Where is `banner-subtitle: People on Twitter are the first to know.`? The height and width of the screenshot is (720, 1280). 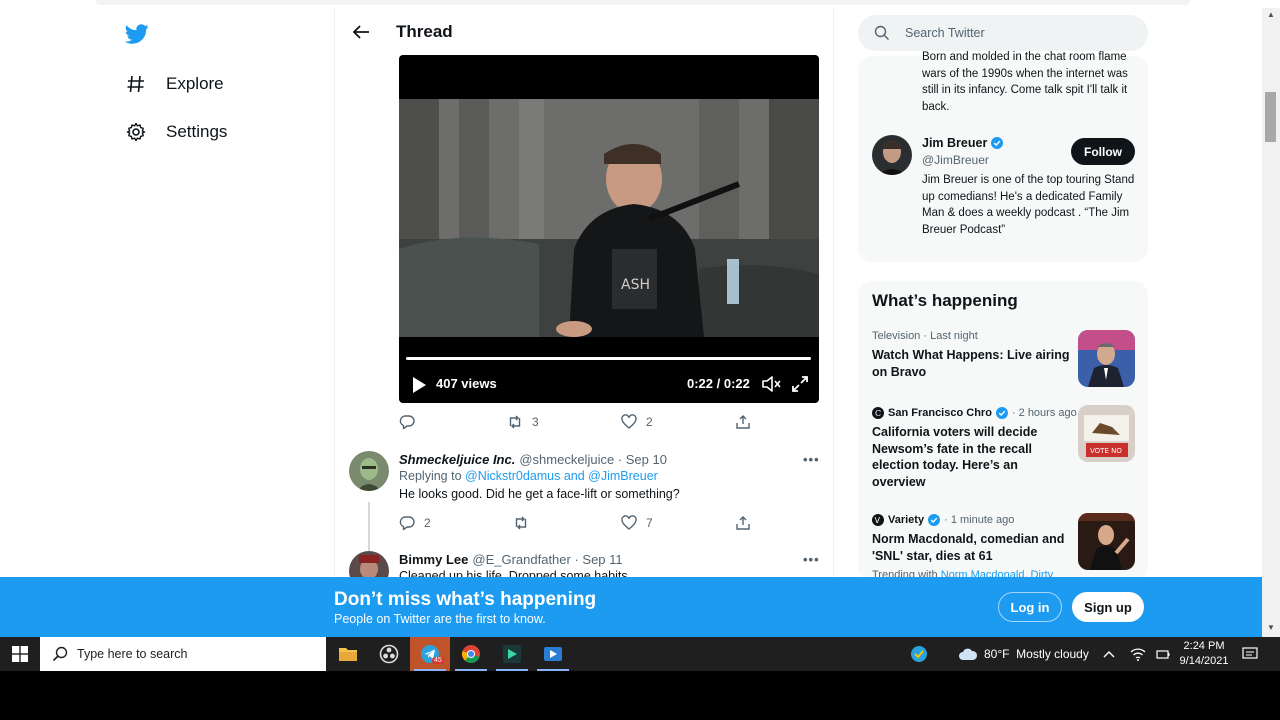
banner-subtitle: People on Twitter are the first to know. is located at coordinates (440, 619).